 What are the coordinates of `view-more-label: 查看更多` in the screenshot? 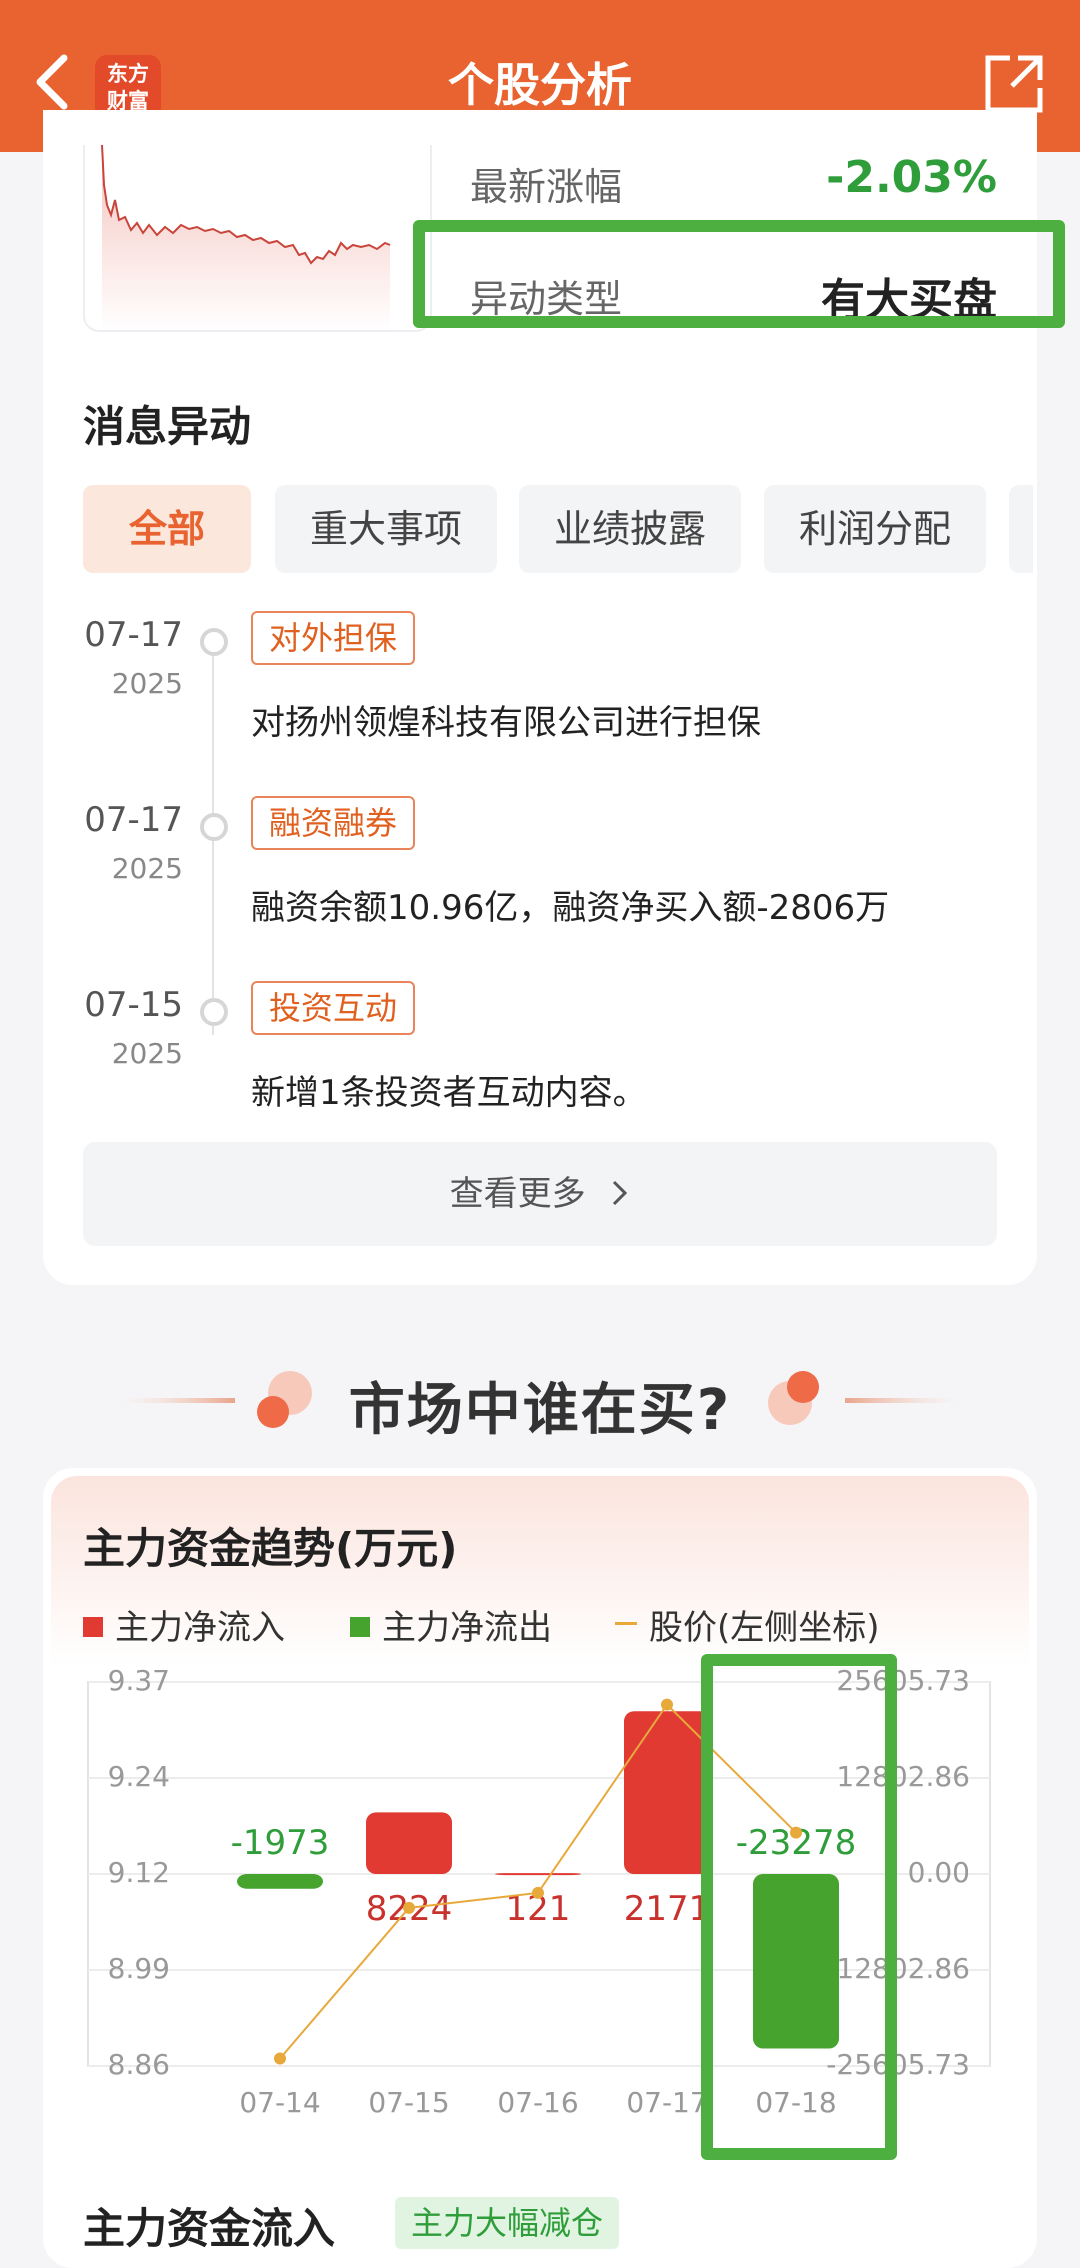 It's located at (517, 1194).